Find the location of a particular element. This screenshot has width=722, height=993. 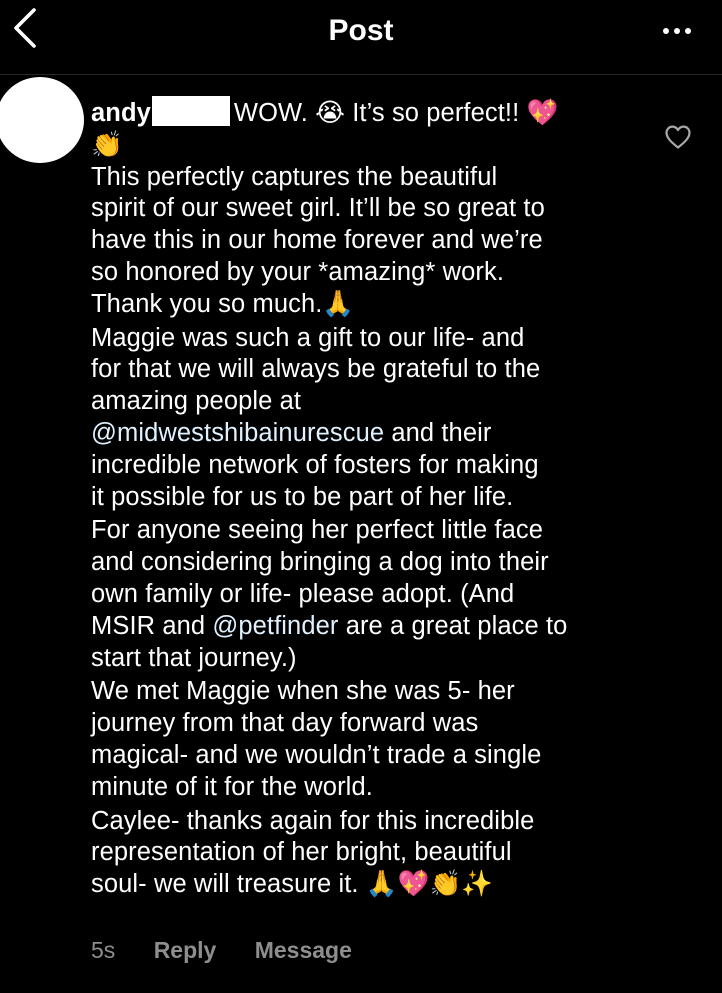

reply-button: Reply is located at coordinates (185, 950).